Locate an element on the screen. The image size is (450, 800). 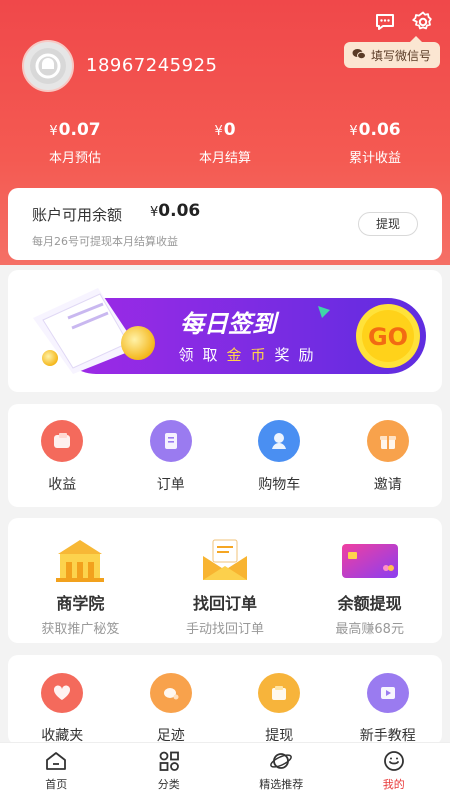
quick-action-label: 购物车 is located at coordinates (279, 485).